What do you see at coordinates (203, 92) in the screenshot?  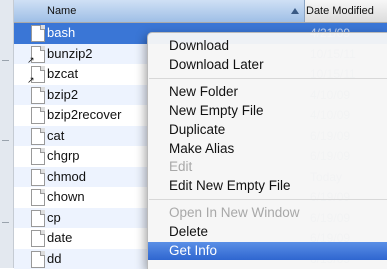 I see `menu-item-label: New Folder` at bounding box center [203, 92].